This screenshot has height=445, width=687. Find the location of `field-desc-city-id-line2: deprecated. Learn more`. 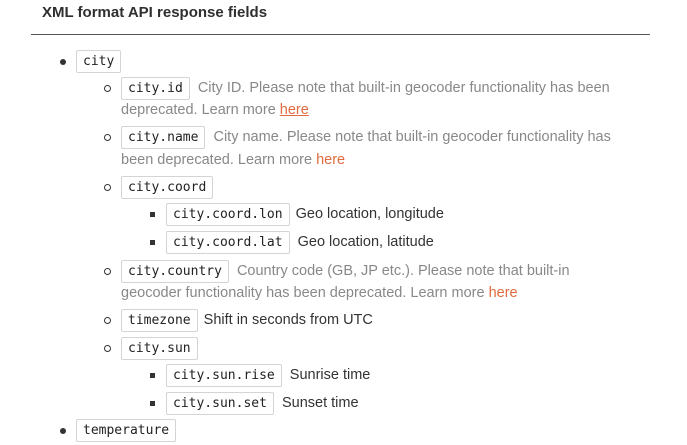

field-desc-city-id-line2: deprecated. Learn more is located at coordinates (198, 110).